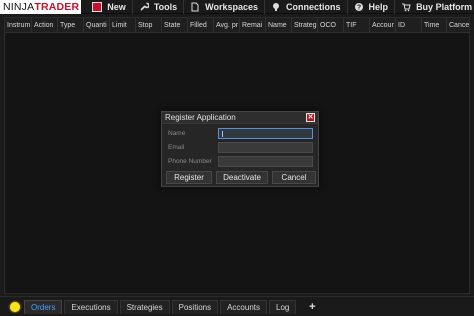 The width and height of the screenshot is (474, 316). I want to click on help-icon: ?, so click(359, 7).